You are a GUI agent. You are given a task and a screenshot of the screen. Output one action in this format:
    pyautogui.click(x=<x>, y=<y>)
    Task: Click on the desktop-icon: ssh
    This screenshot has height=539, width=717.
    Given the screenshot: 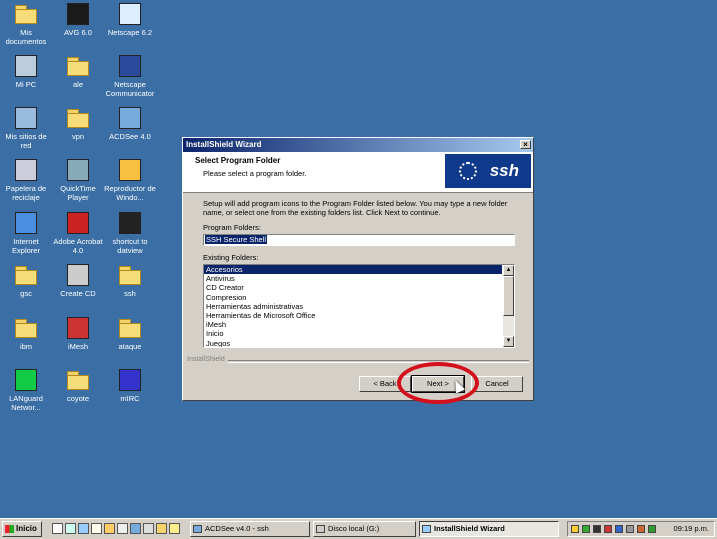 What is the action you would take?
    pyautogui.click(x=130, y=280)
    